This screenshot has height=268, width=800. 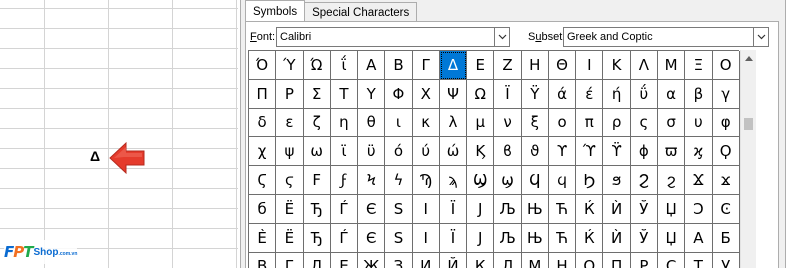 I want to click on symbol-cell: Ο, so click(x=726, y=65).